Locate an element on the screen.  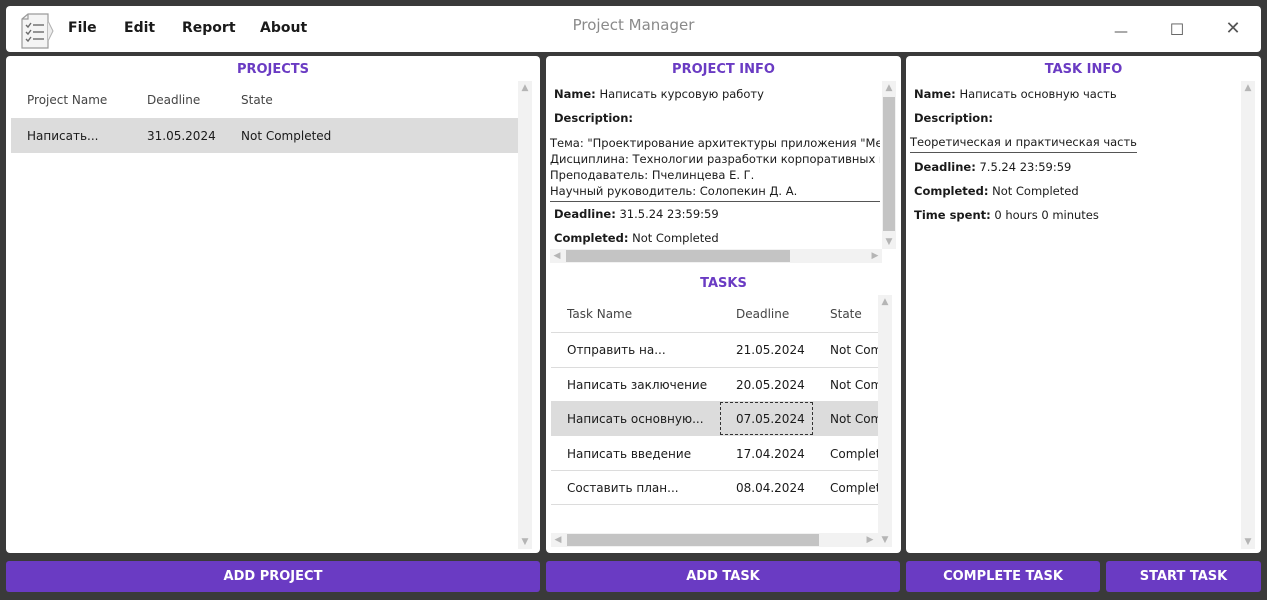
task-time-spent-field: Time spent: 0 hours 0 minutes is located at coordinates (1006, 215).